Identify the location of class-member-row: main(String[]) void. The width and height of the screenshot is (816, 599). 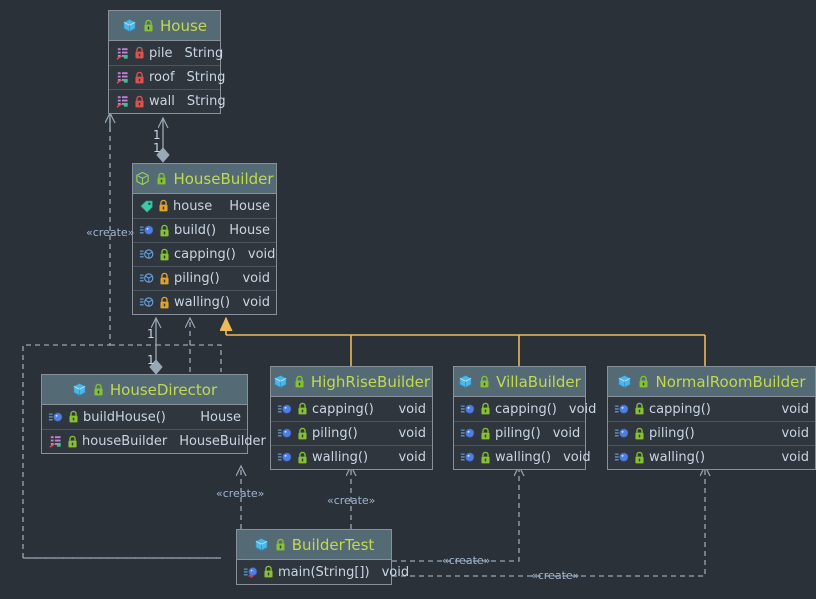
(323, 572).